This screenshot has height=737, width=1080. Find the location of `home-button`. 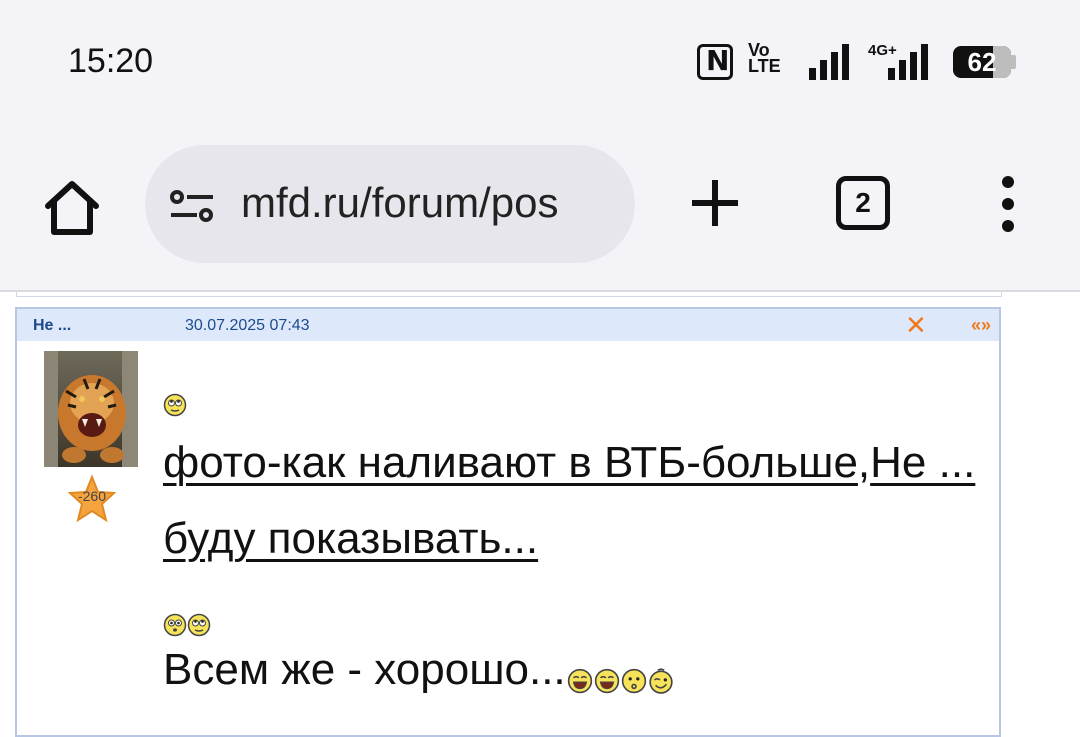

home-button is located at coordinates (72, 208).